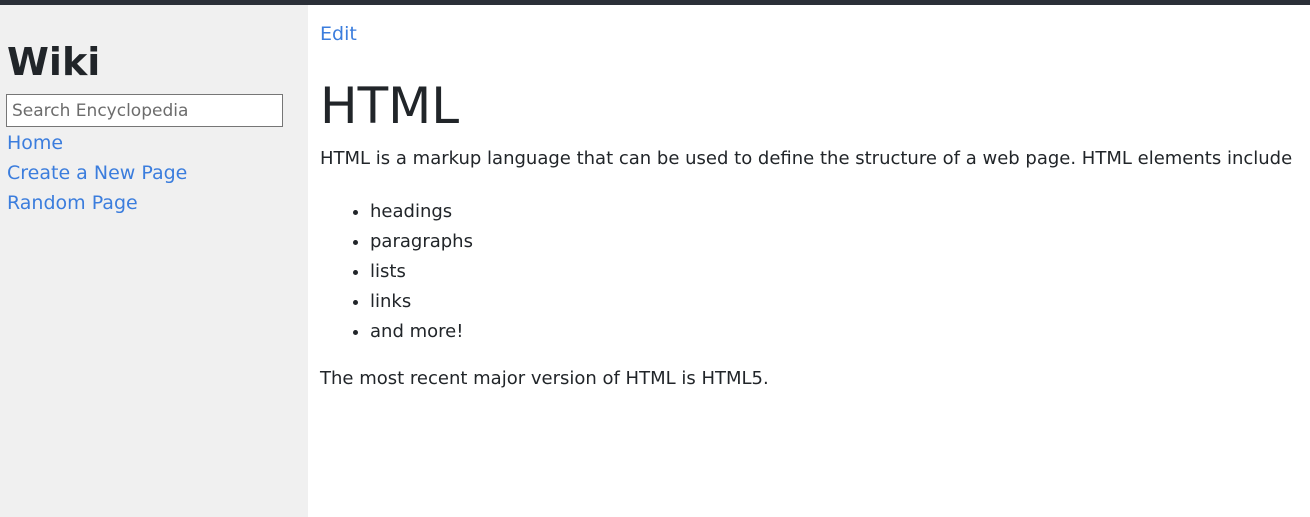  I want to click on list-item: headings, so click(421, 212).